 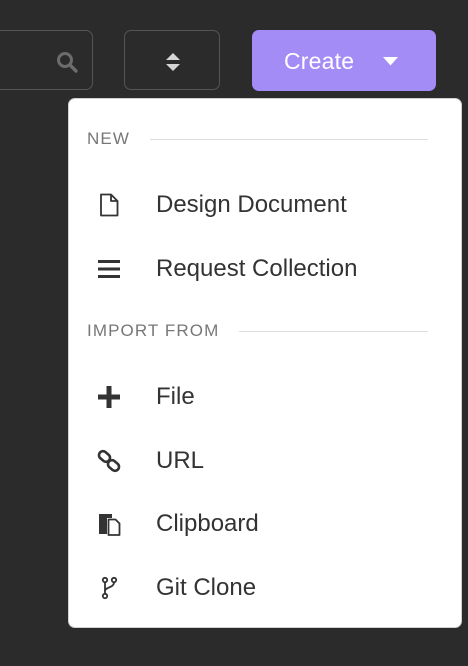 I want to click on import-section-label: IMPORT FROM, so click(x=153, y=330).